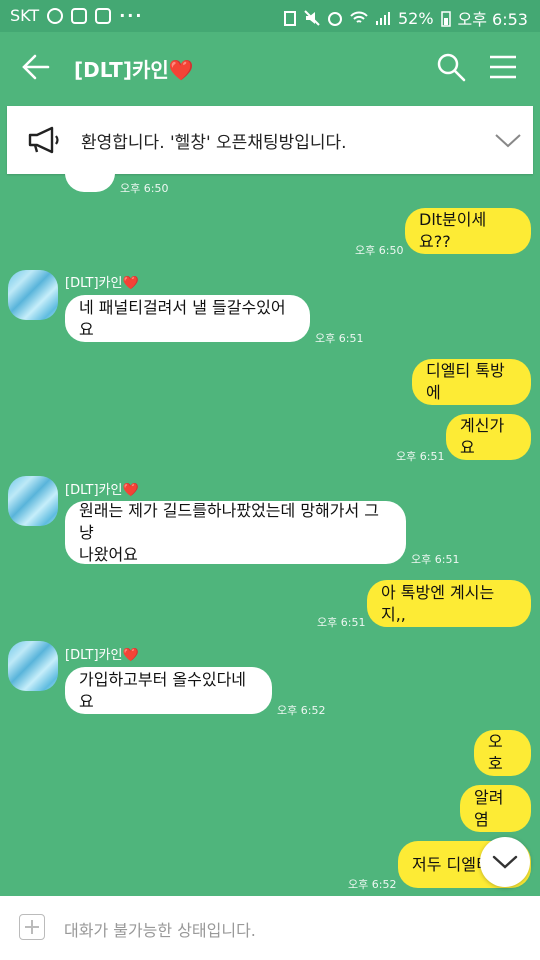 Image resolution: width=540 pixels, height=960 pixels. What do you see at coordinates (502, 753) in the screenshot?
I see `message-bubble-outgoing: 오호` at bounding box center [502, 753].